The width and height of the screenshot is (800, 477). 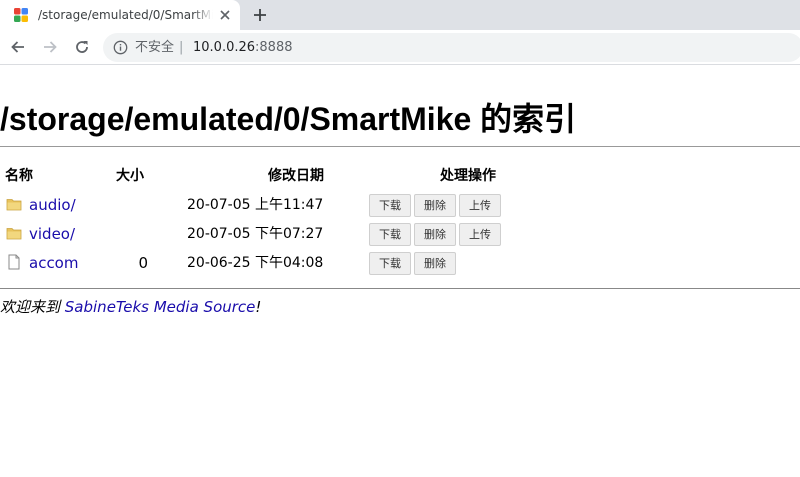 What do you see at coordinates (255, 263) in the screenshot?
I see `entry-modified: 20-06-25 下午04:08` at bounding box center [255, 263].